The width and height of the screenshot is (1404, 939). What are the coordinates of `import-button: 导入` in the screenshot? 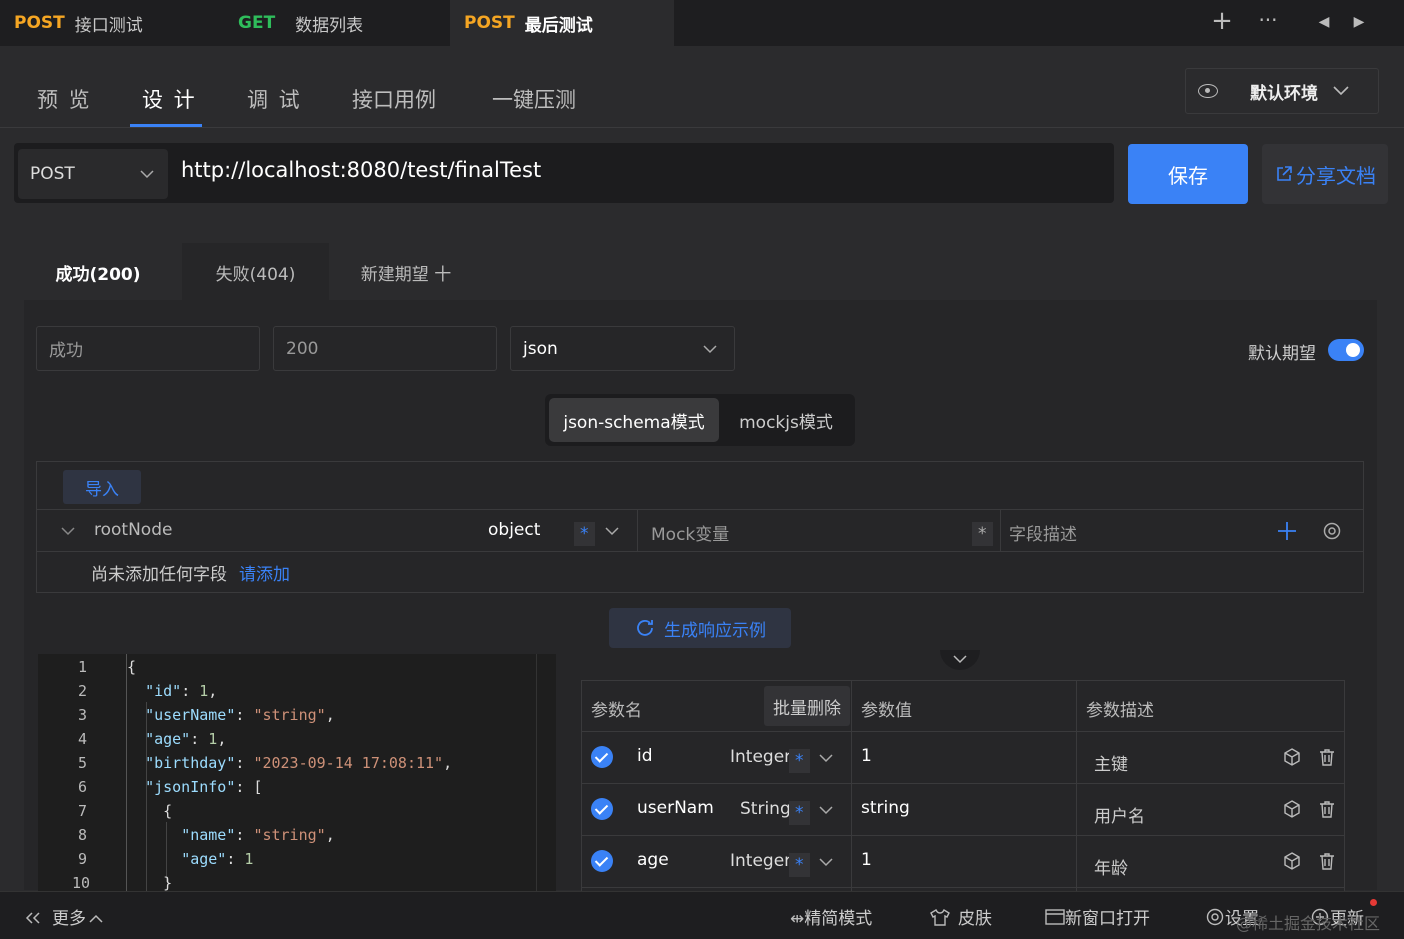 It's located at (102, 487).